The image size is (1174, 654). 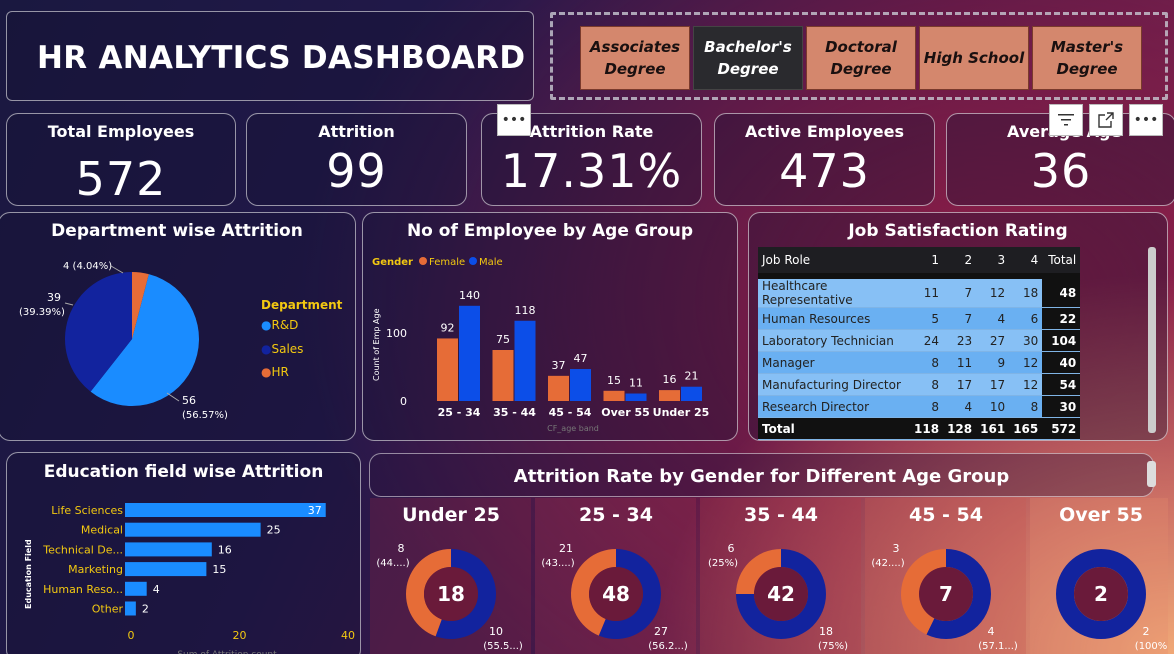 I want to click on table-row: Manufacturing Director 8 17 17 12 54, so click(x=919, y=384).